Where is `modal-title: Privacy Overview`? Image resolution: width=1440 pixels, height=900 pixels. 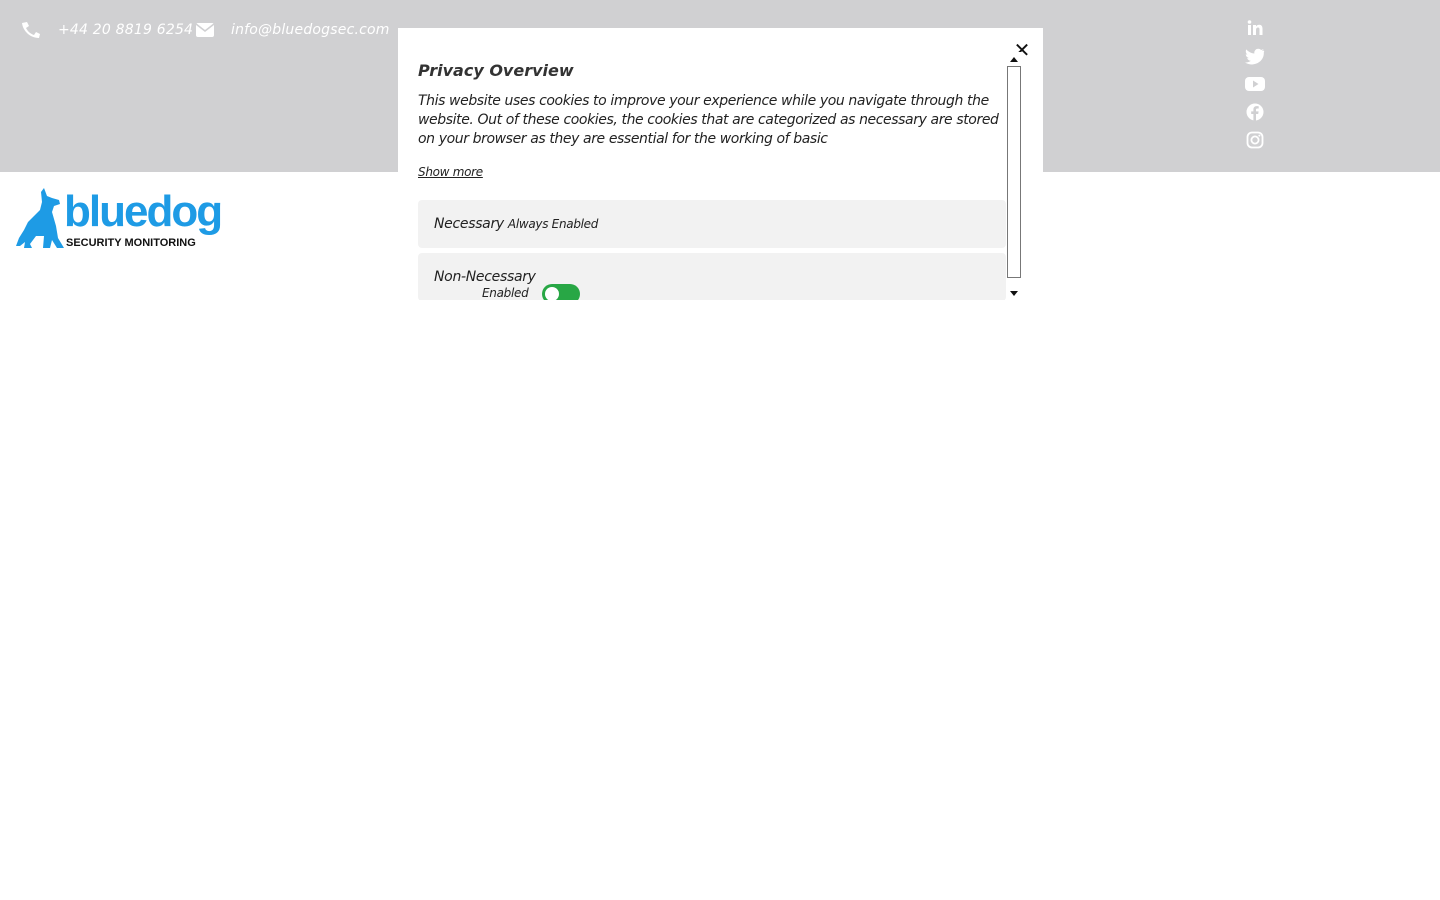
modal-title: Privacy Overview is located at coordinates (496, 70).